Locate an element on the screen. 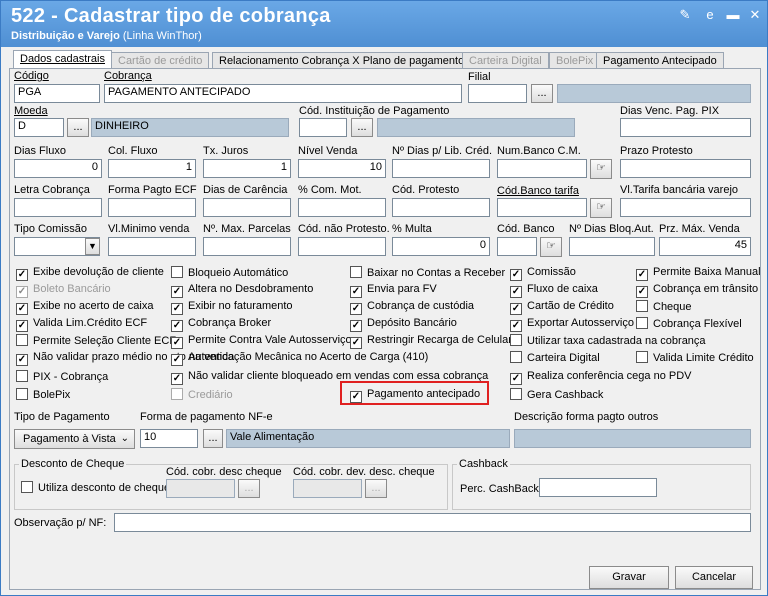  checkbox-dep-sito-banc-rio: ✓ Depósito Bancário is located at coordinates (403, 324).